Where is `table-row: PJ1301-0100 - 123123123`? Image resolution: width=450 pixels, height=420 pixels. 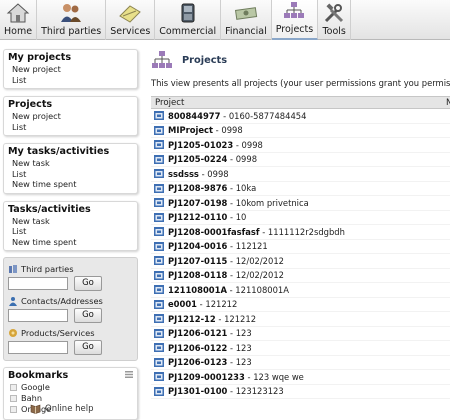
table-row: PJ1301-0100 - 123123123 is located at coordinates (300, 392).